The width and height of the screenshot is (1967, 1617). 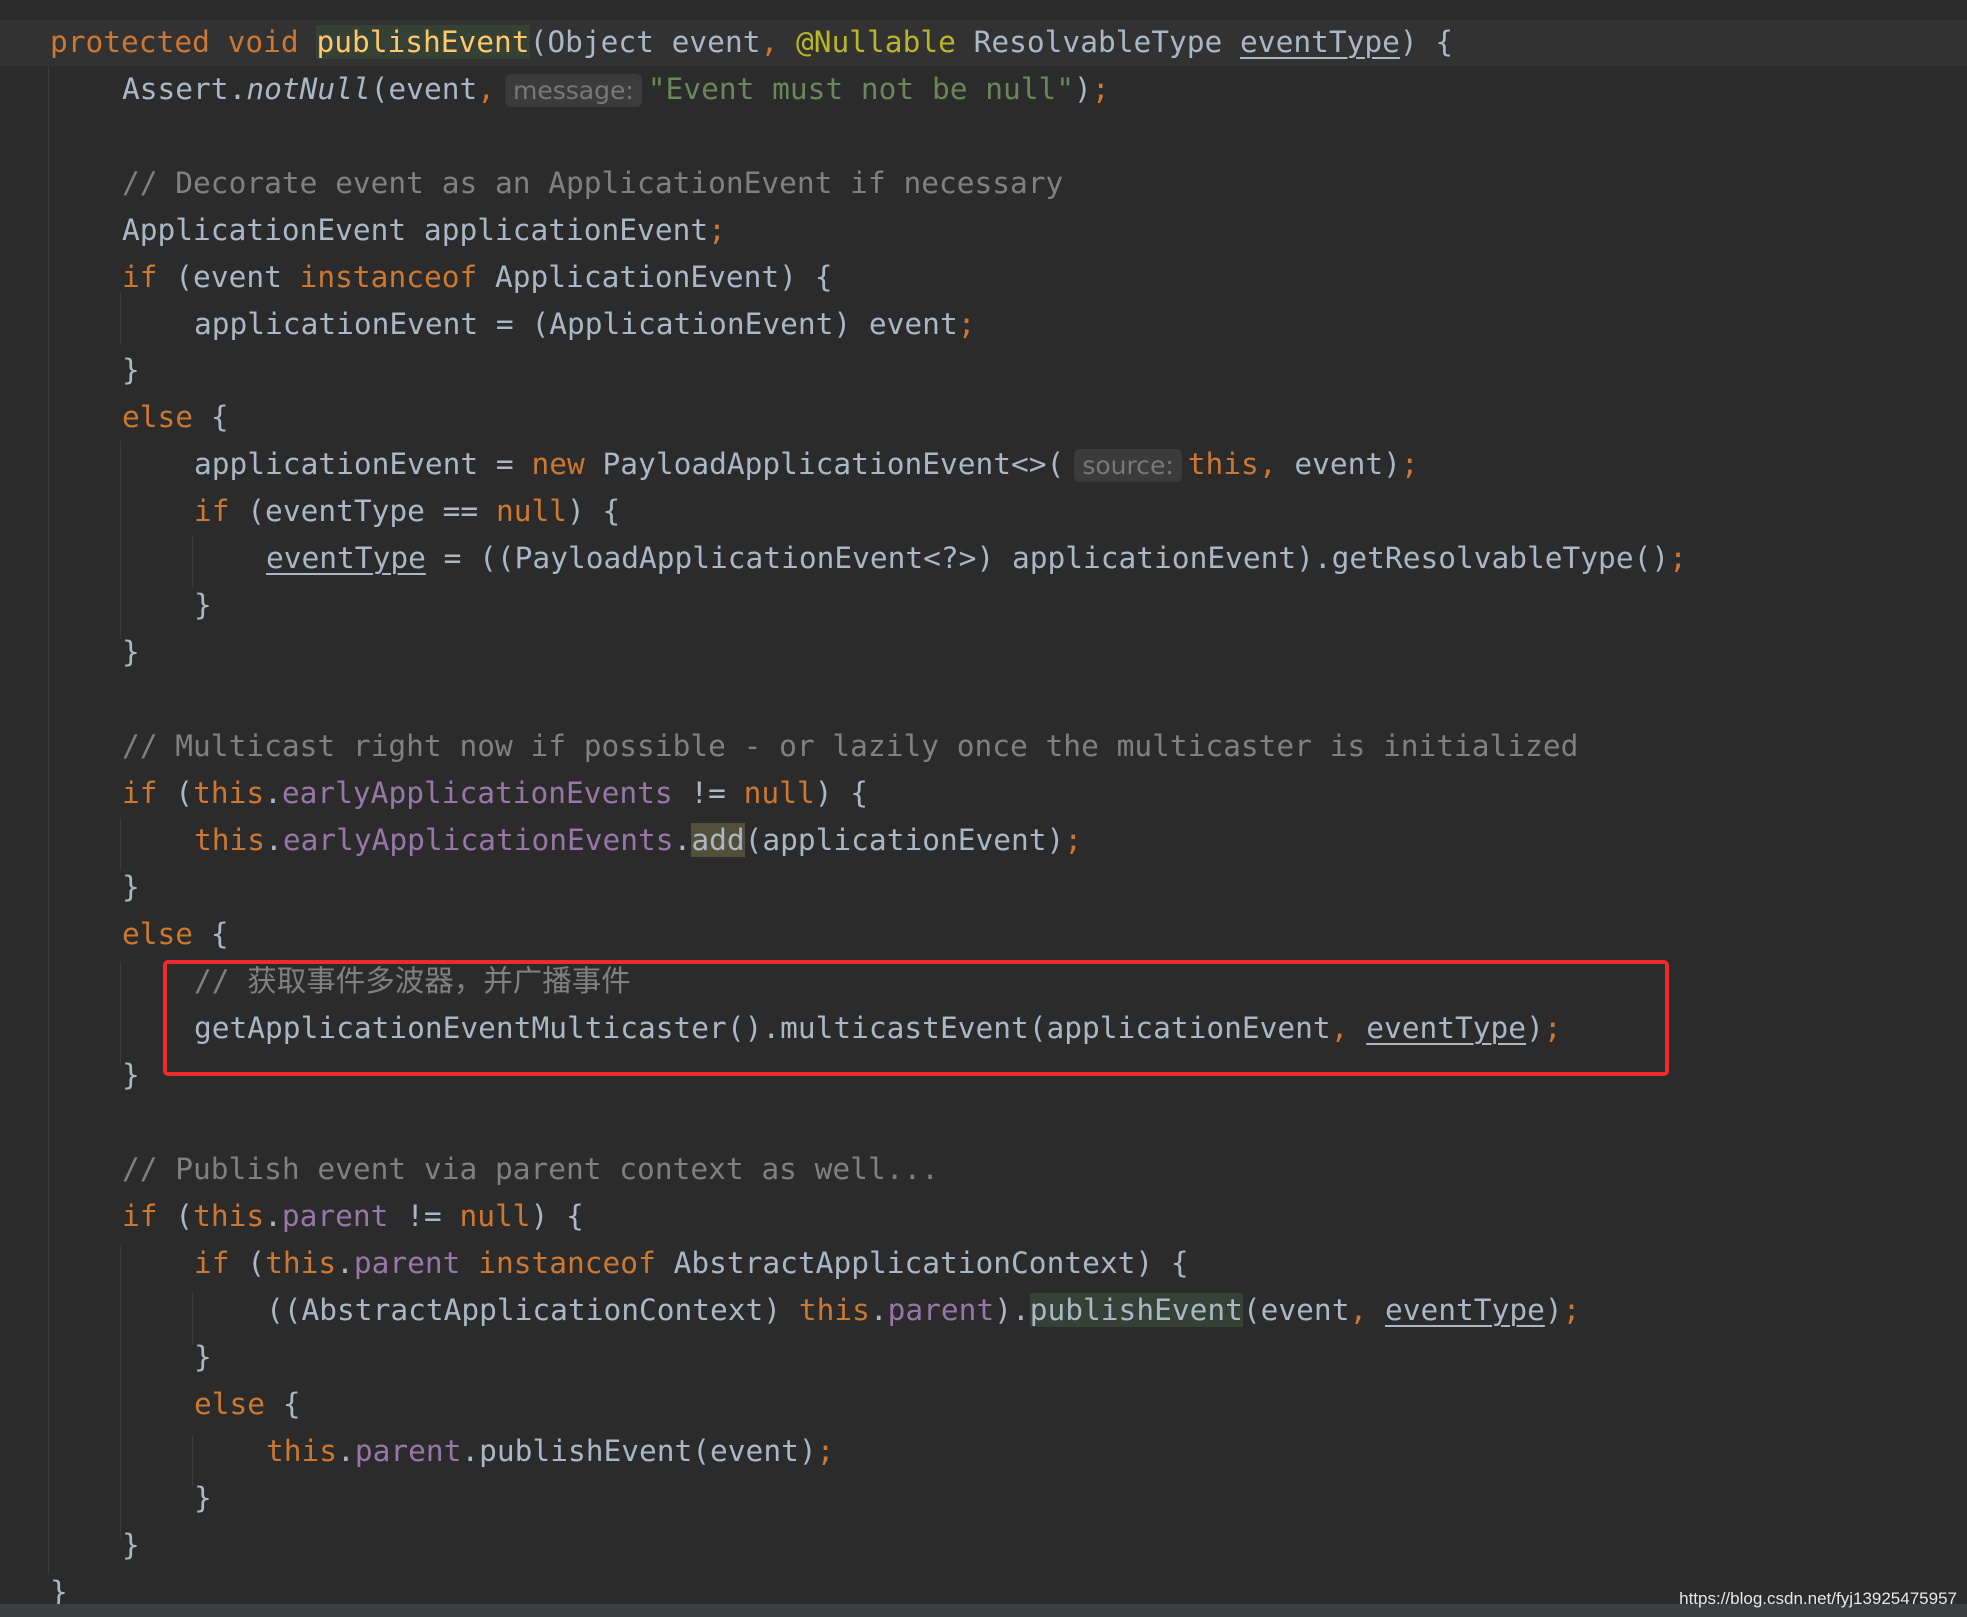 What do you see at coordinates (834, 464) in the screenshot?
I see `constructor-call: PayloadApplicationEvent<>(` at bounding box center [834, 464].